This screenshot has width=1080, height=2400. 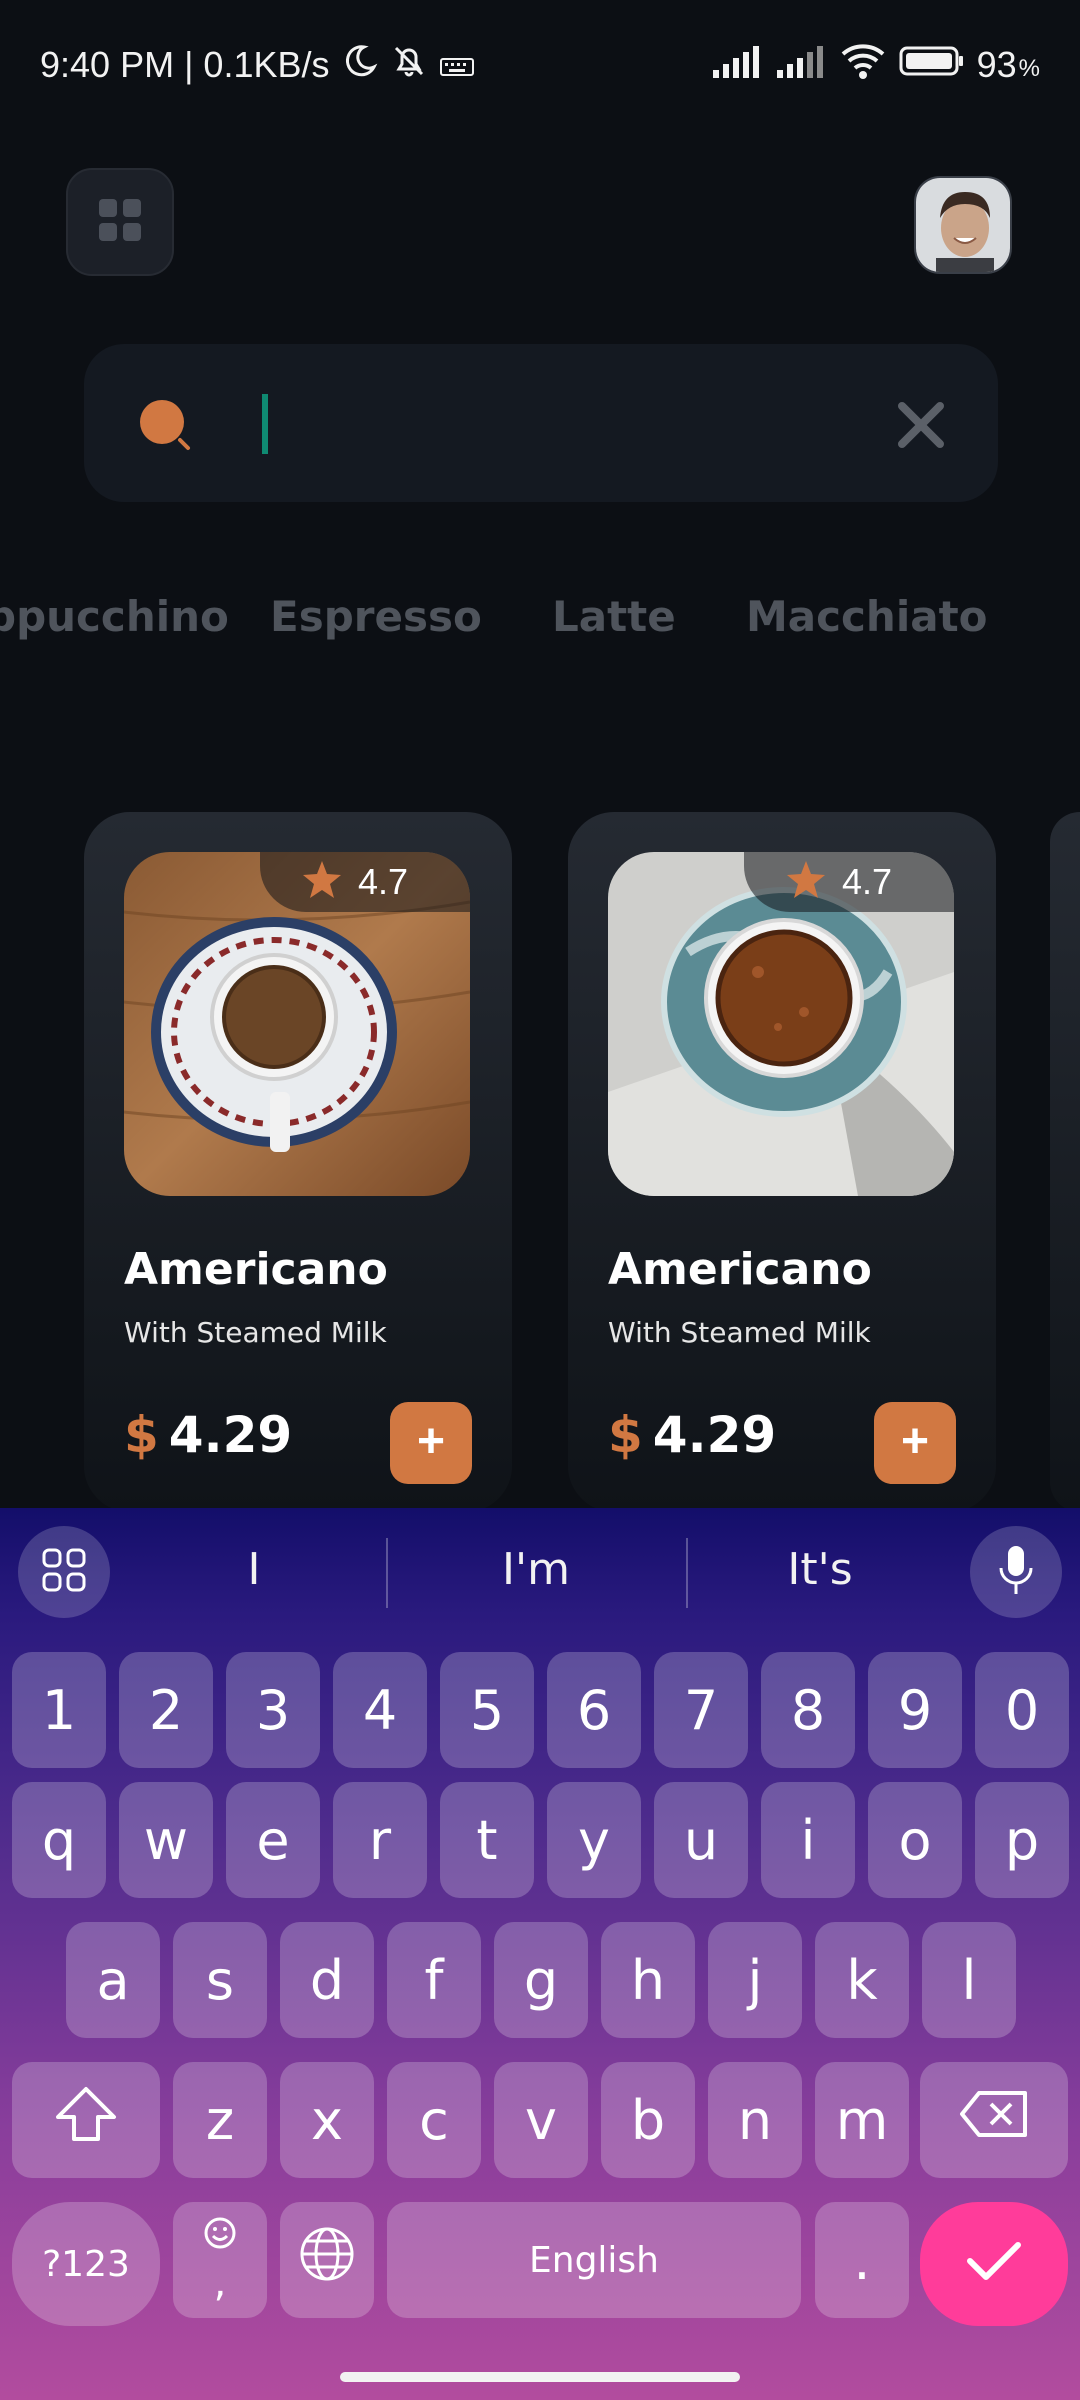 I want to click on key-m: m, so click(x=862, y=2120).